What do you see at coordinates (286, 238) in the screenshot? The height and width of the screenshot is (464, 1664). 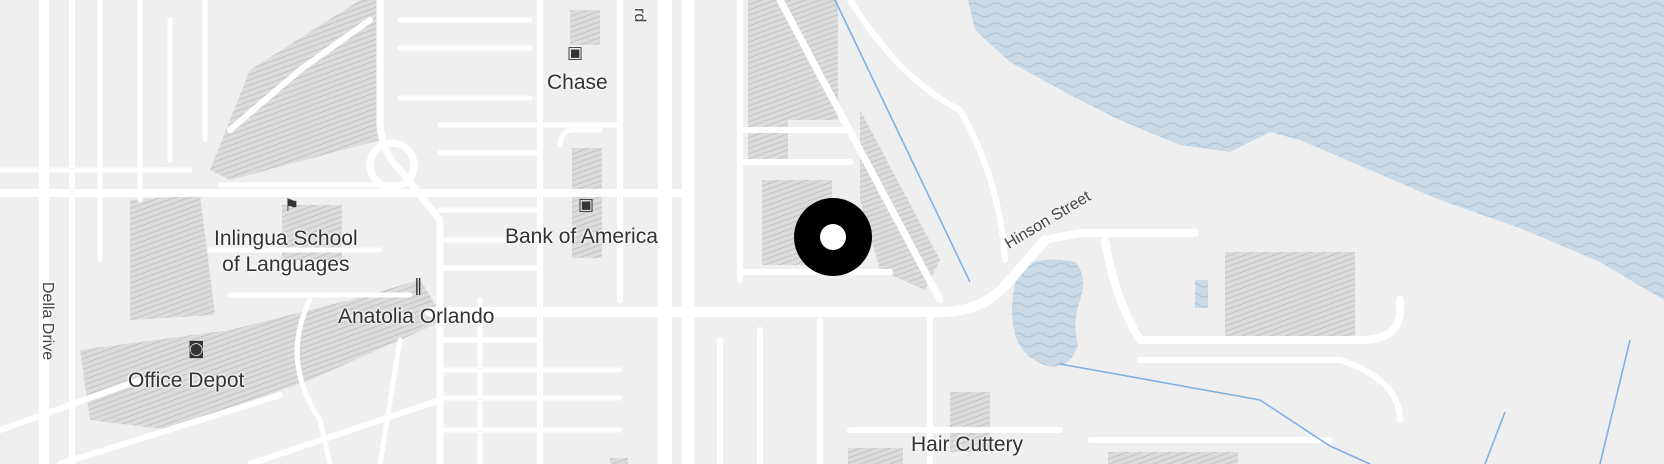 I see `place-label-inlingua-line1: Inlingua School` at bounding box center [286, 238].